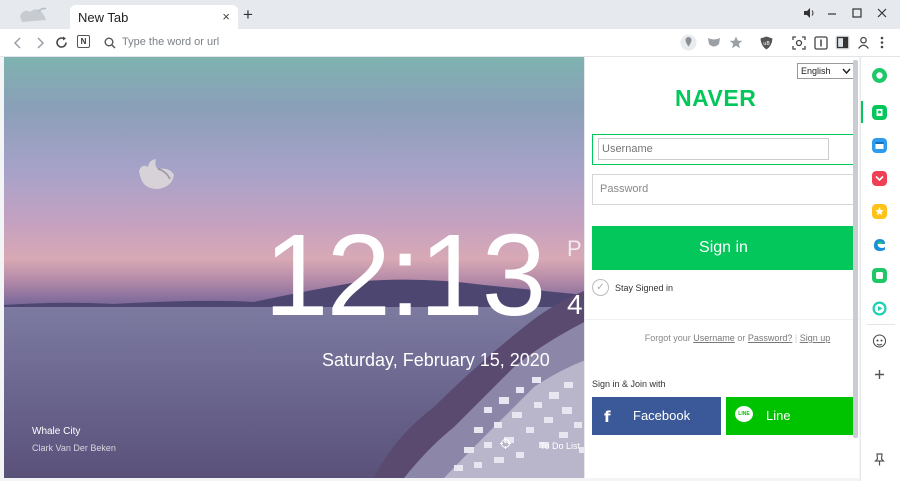 Image resolution: width=900 pixels, height=481 pixels. Describe the element at coordinates (881, 324) in the screenshot. I see `sidebar-separator` at that location.